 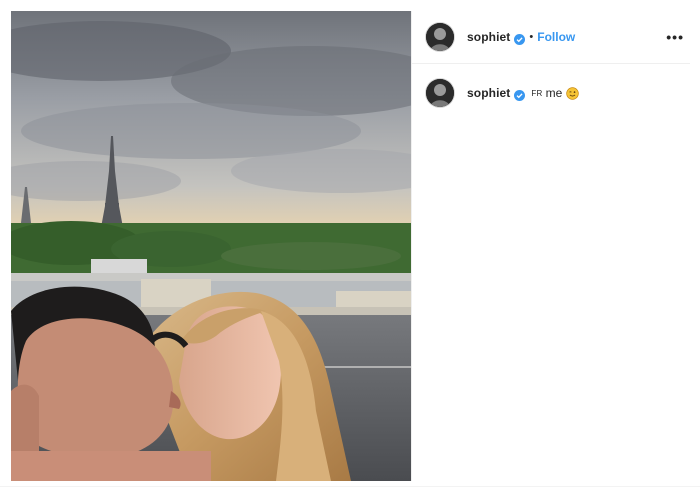 What do you see at coordinates (573, 93) in the screenshot?
I see `winking-face-icon` at bounding box center [573, 93].